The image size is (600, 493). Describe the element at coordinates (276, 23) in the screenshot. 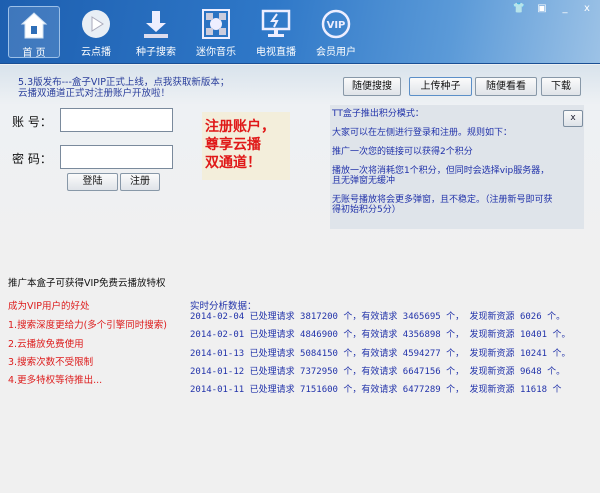

I see `tv-icon` at that location.